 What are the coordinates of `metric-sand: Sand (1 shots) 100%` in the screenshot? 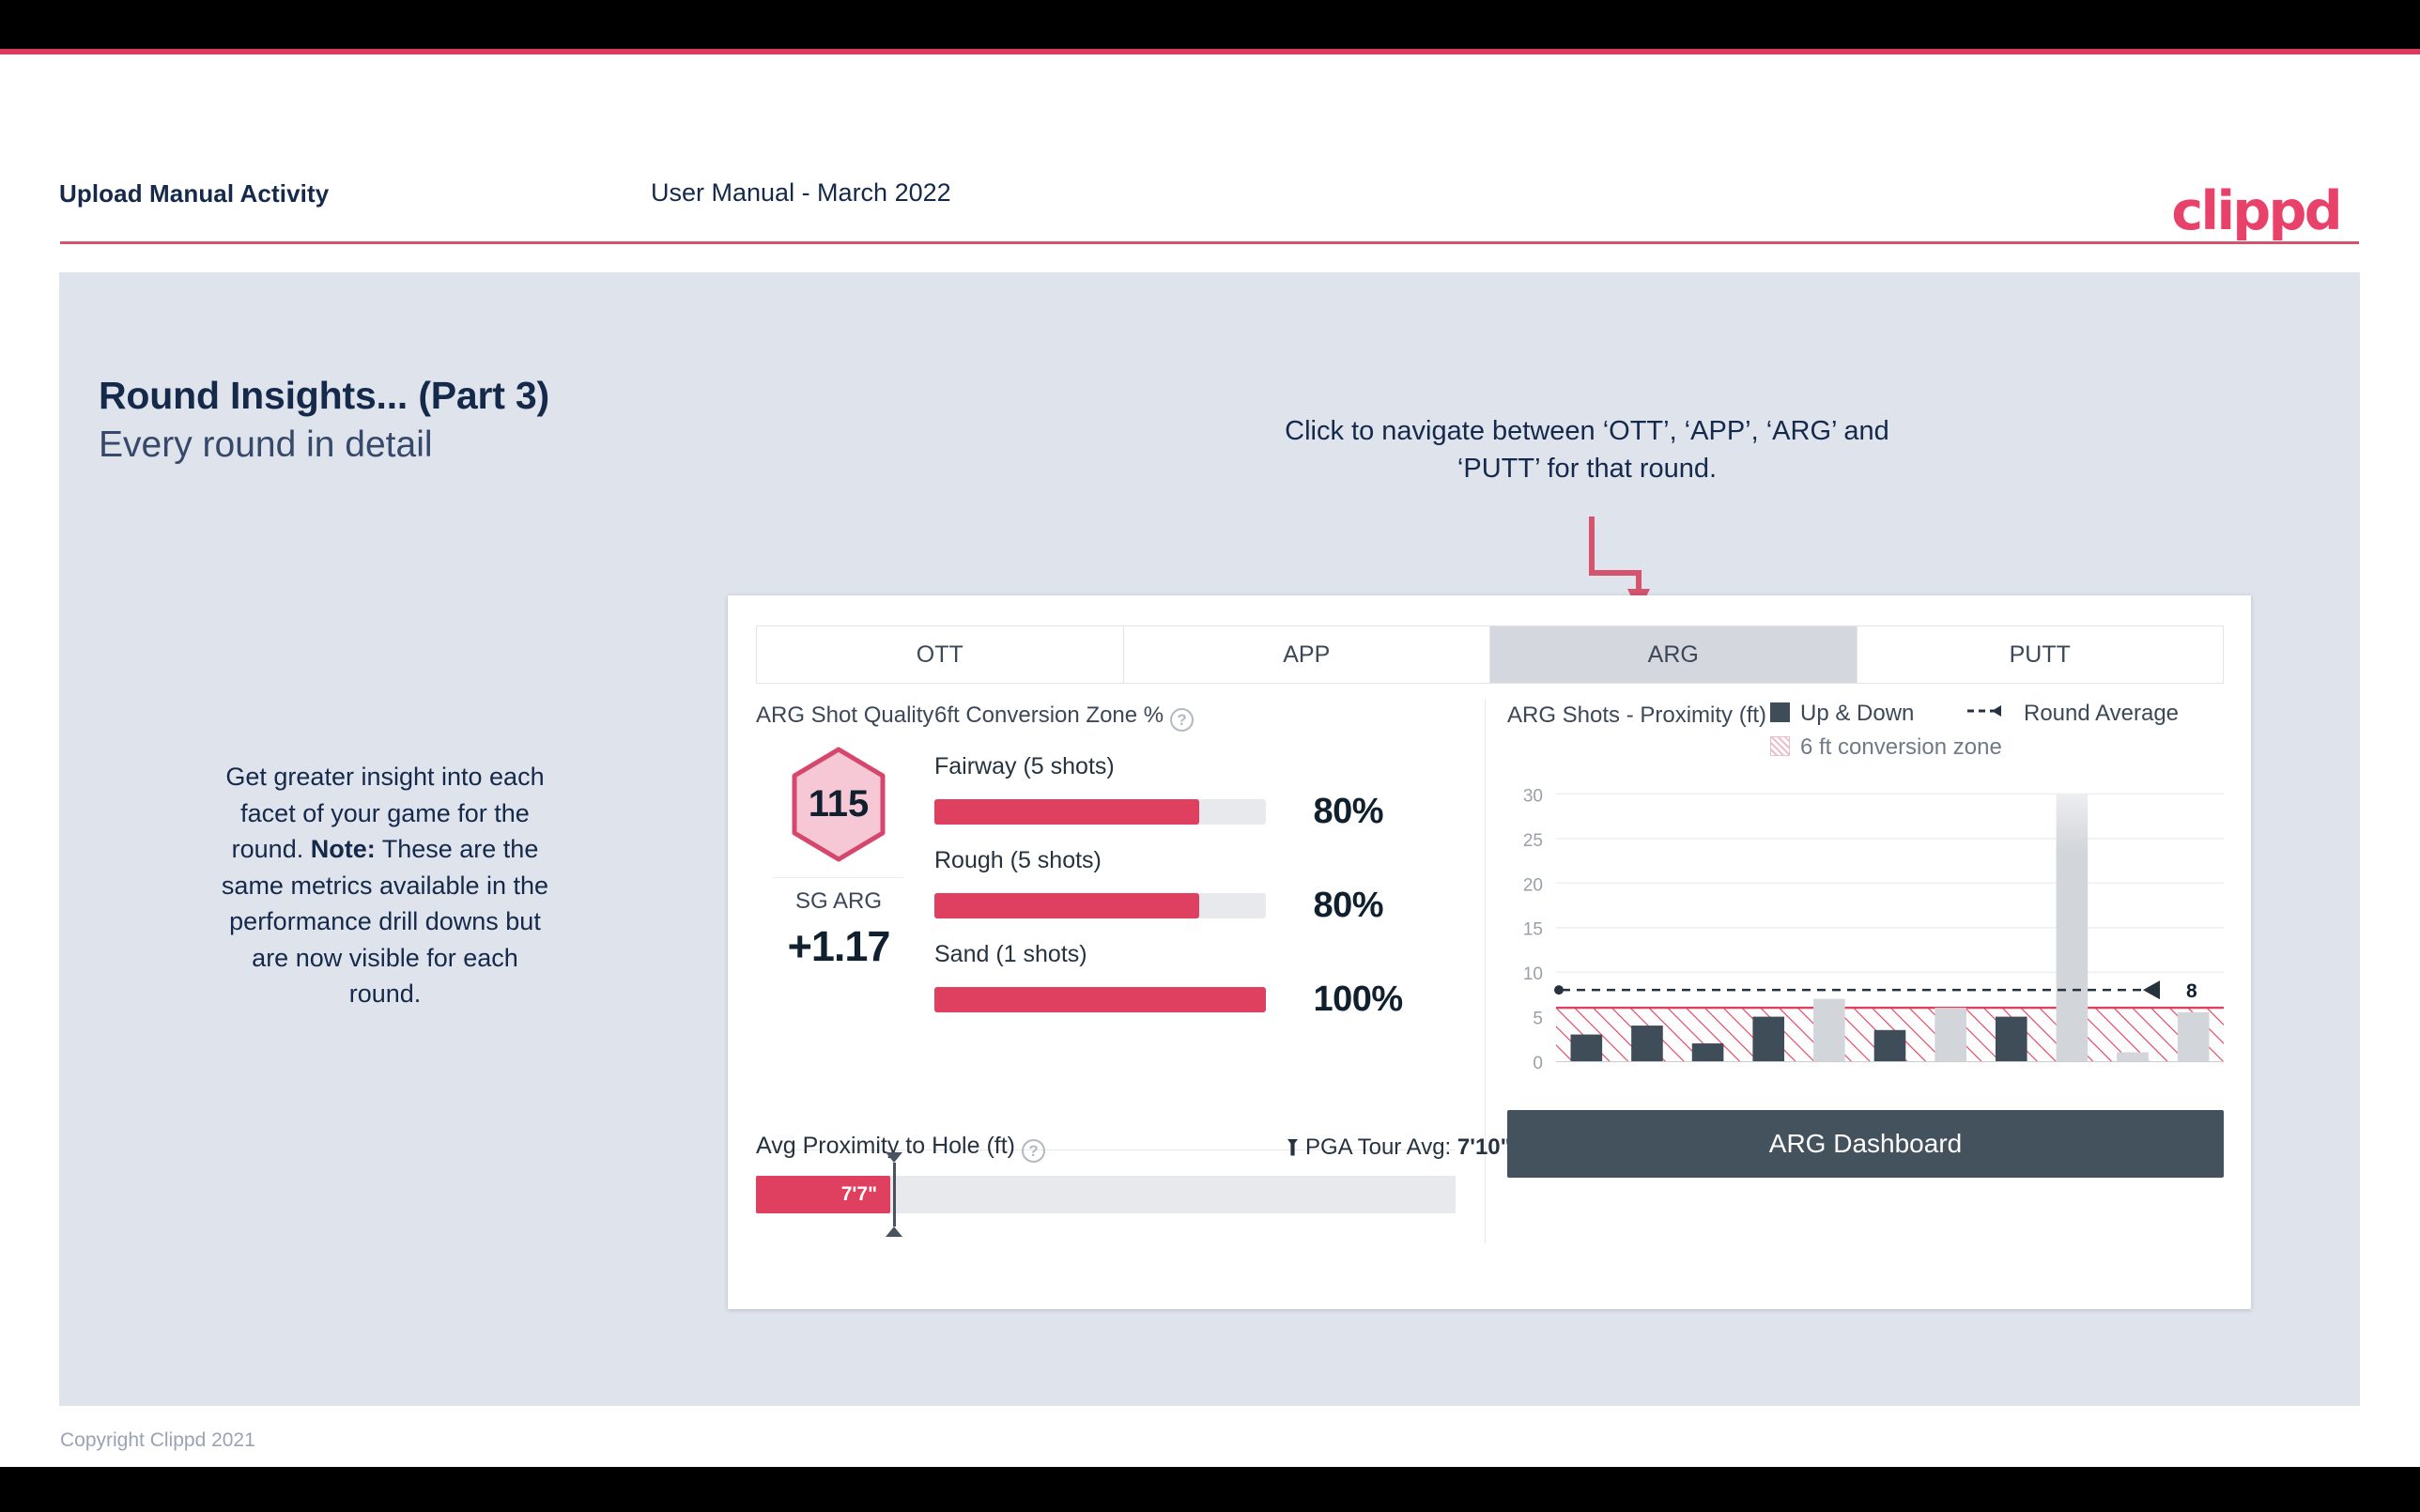 It's located at (1197, 981).